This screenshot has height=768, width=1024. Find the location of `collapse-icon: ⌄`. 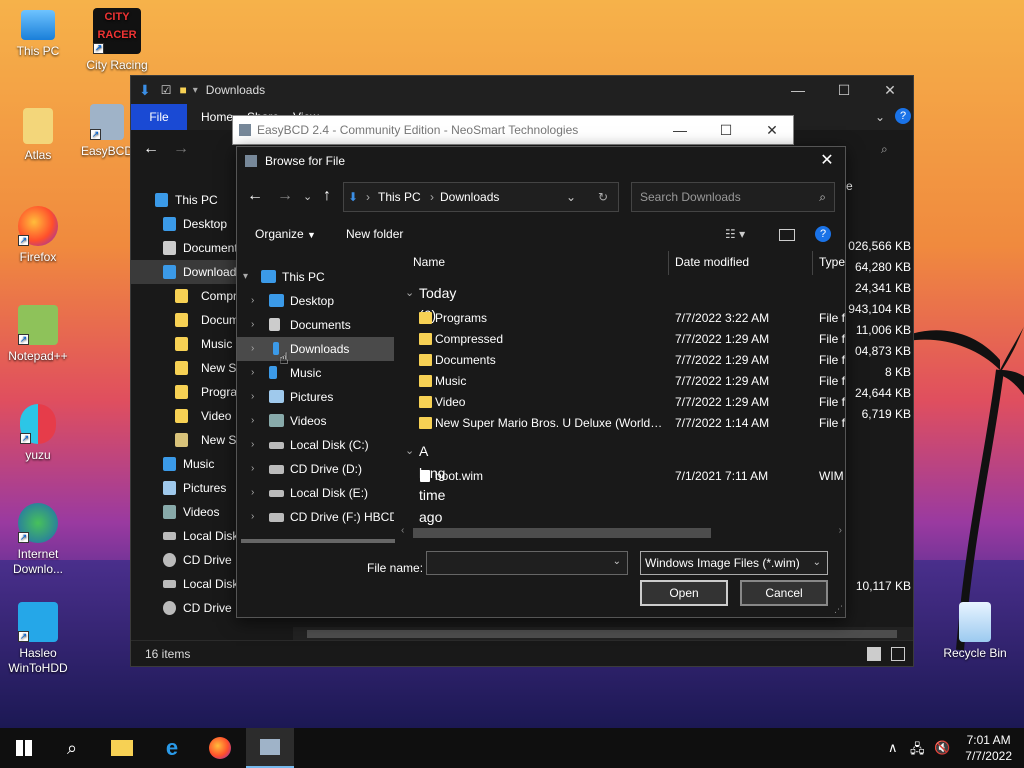

collapse-icon: ⌄ is located at coordinates (409, 451).